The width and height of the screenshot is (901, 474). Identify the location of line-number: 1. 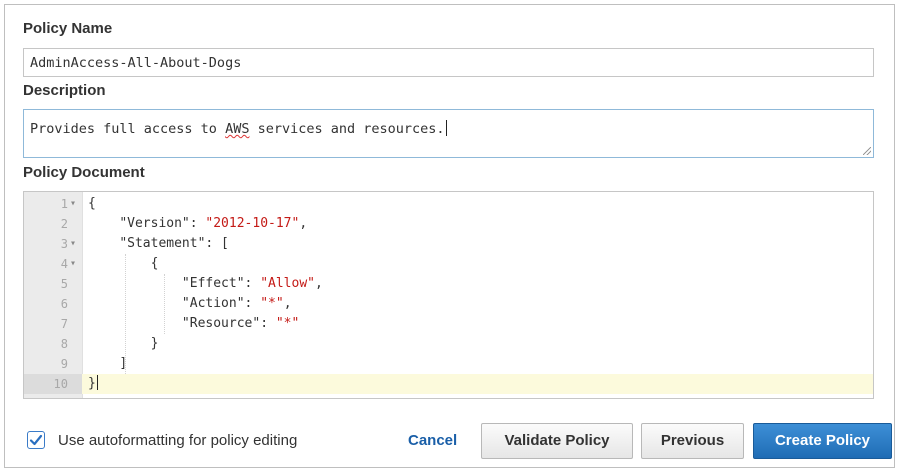
(64, 204).